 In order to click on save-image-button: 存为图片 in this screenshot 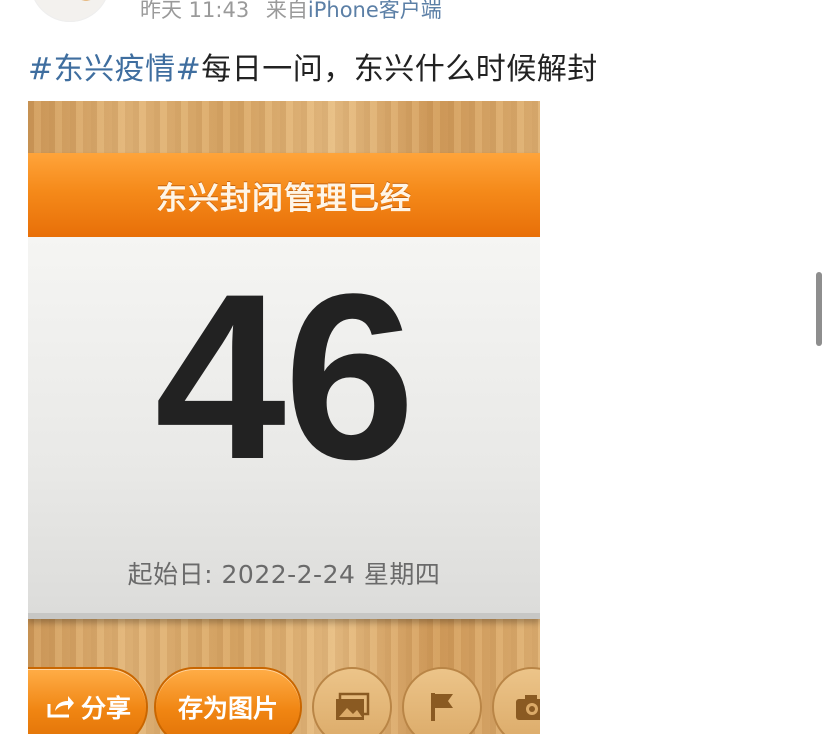, I will do `click(228, 700)`.